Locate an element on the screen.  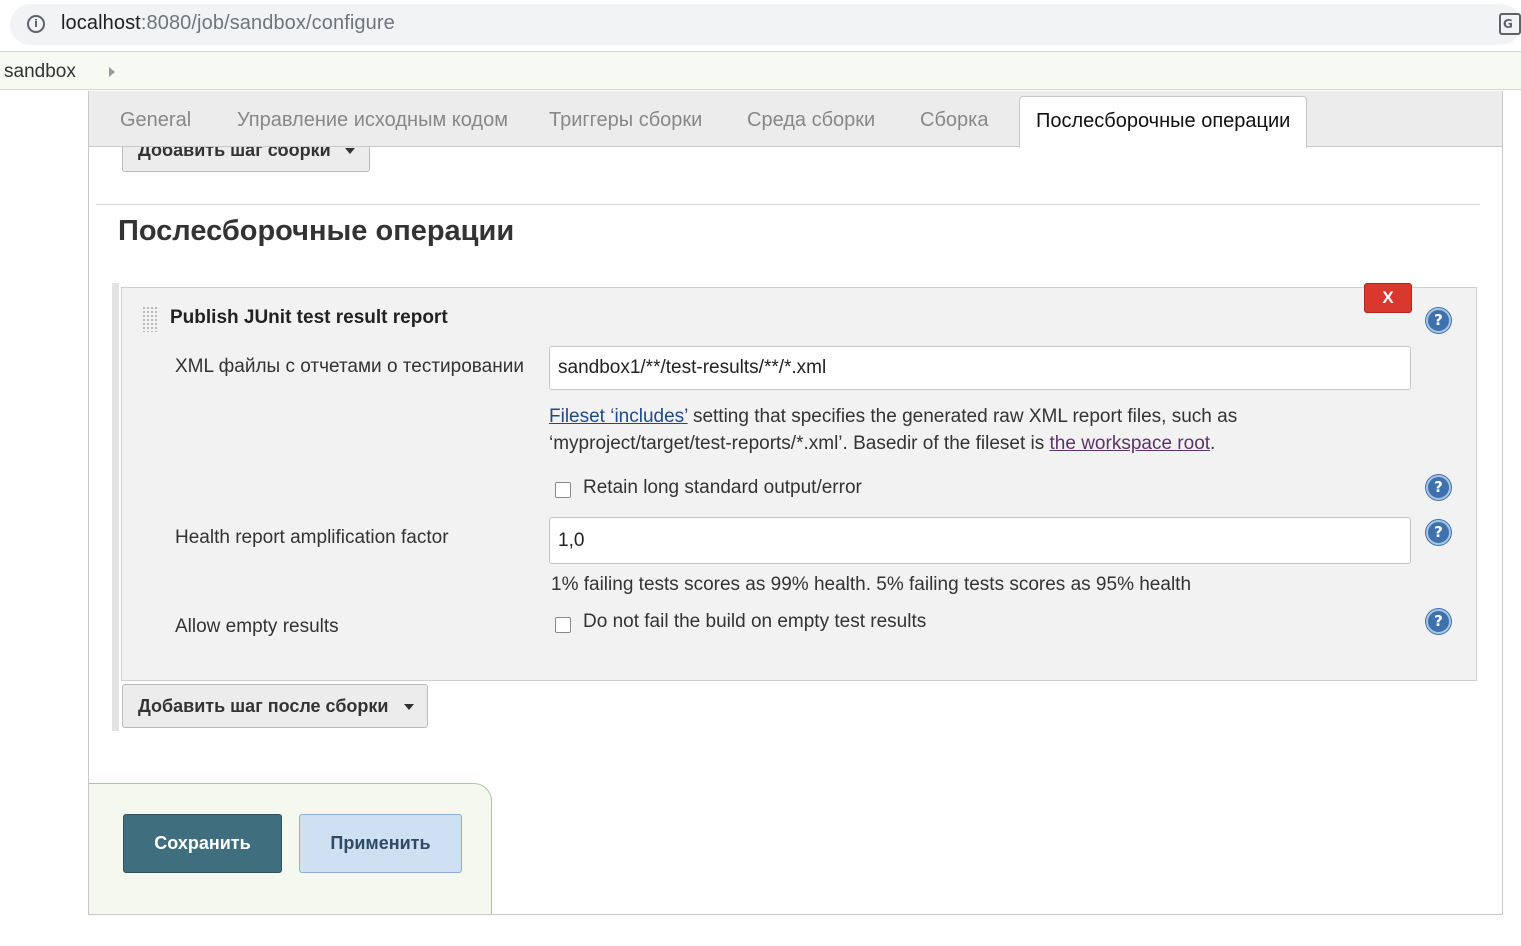
info-icon: i is located at coordinates (36, 24).